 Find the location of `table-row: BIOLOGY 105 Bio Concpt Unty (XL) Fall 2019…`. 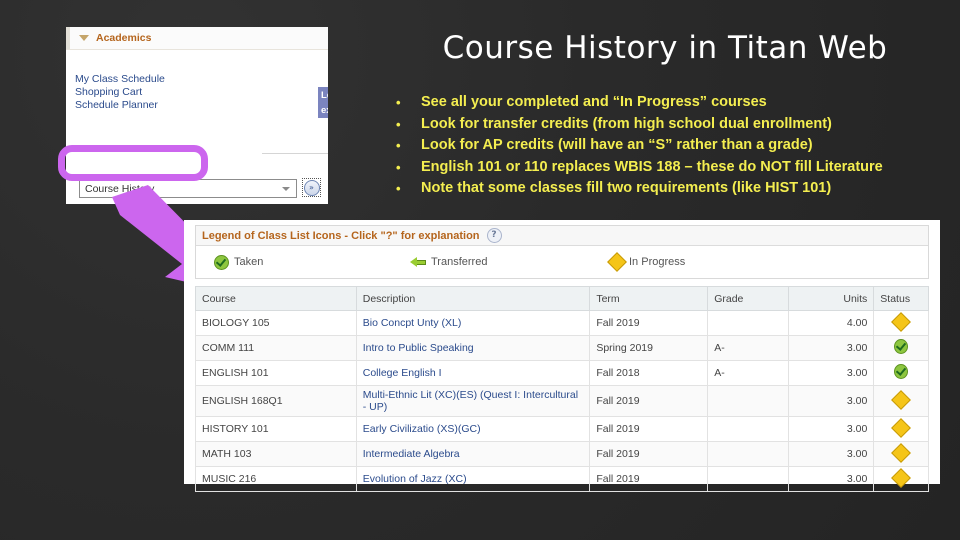

table-row: BIOLOGY 105 Bio Concpt Unty (XL) Fall 2019… is located at coordinates (562, 323).